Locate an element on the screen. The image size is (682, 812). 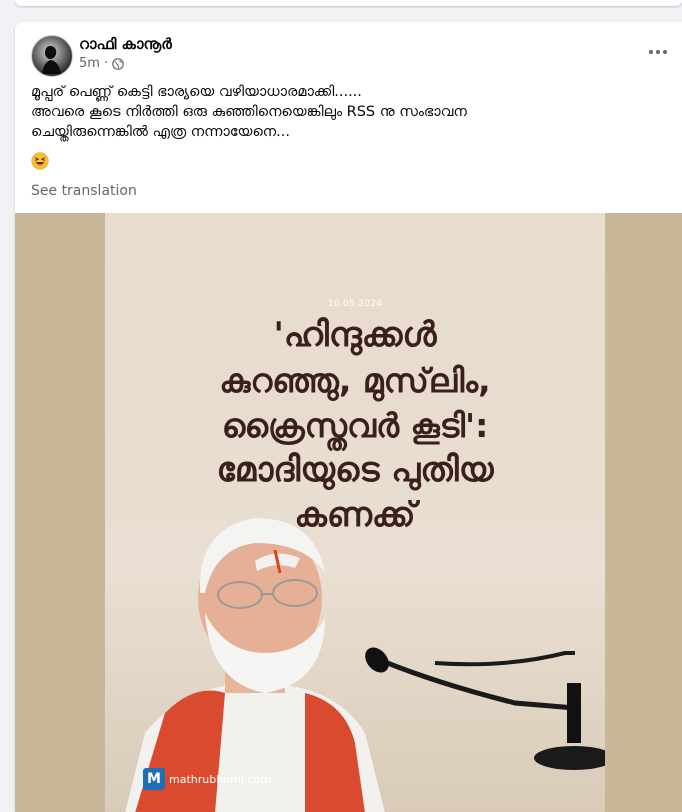
graphic-watermark: M mathrubhumi.com is located at coordinates (207, 779).